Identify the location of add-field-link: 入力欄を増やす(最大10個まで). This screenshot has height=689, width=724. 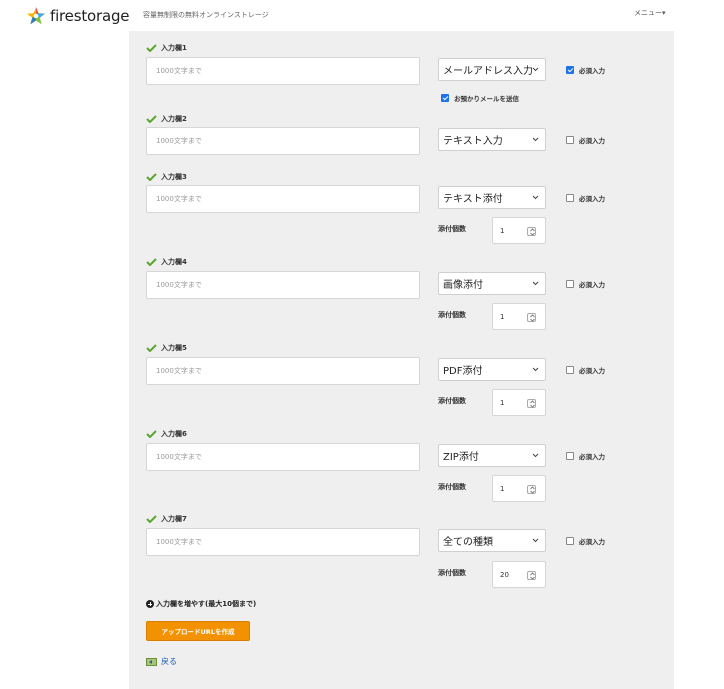
(201, 604).